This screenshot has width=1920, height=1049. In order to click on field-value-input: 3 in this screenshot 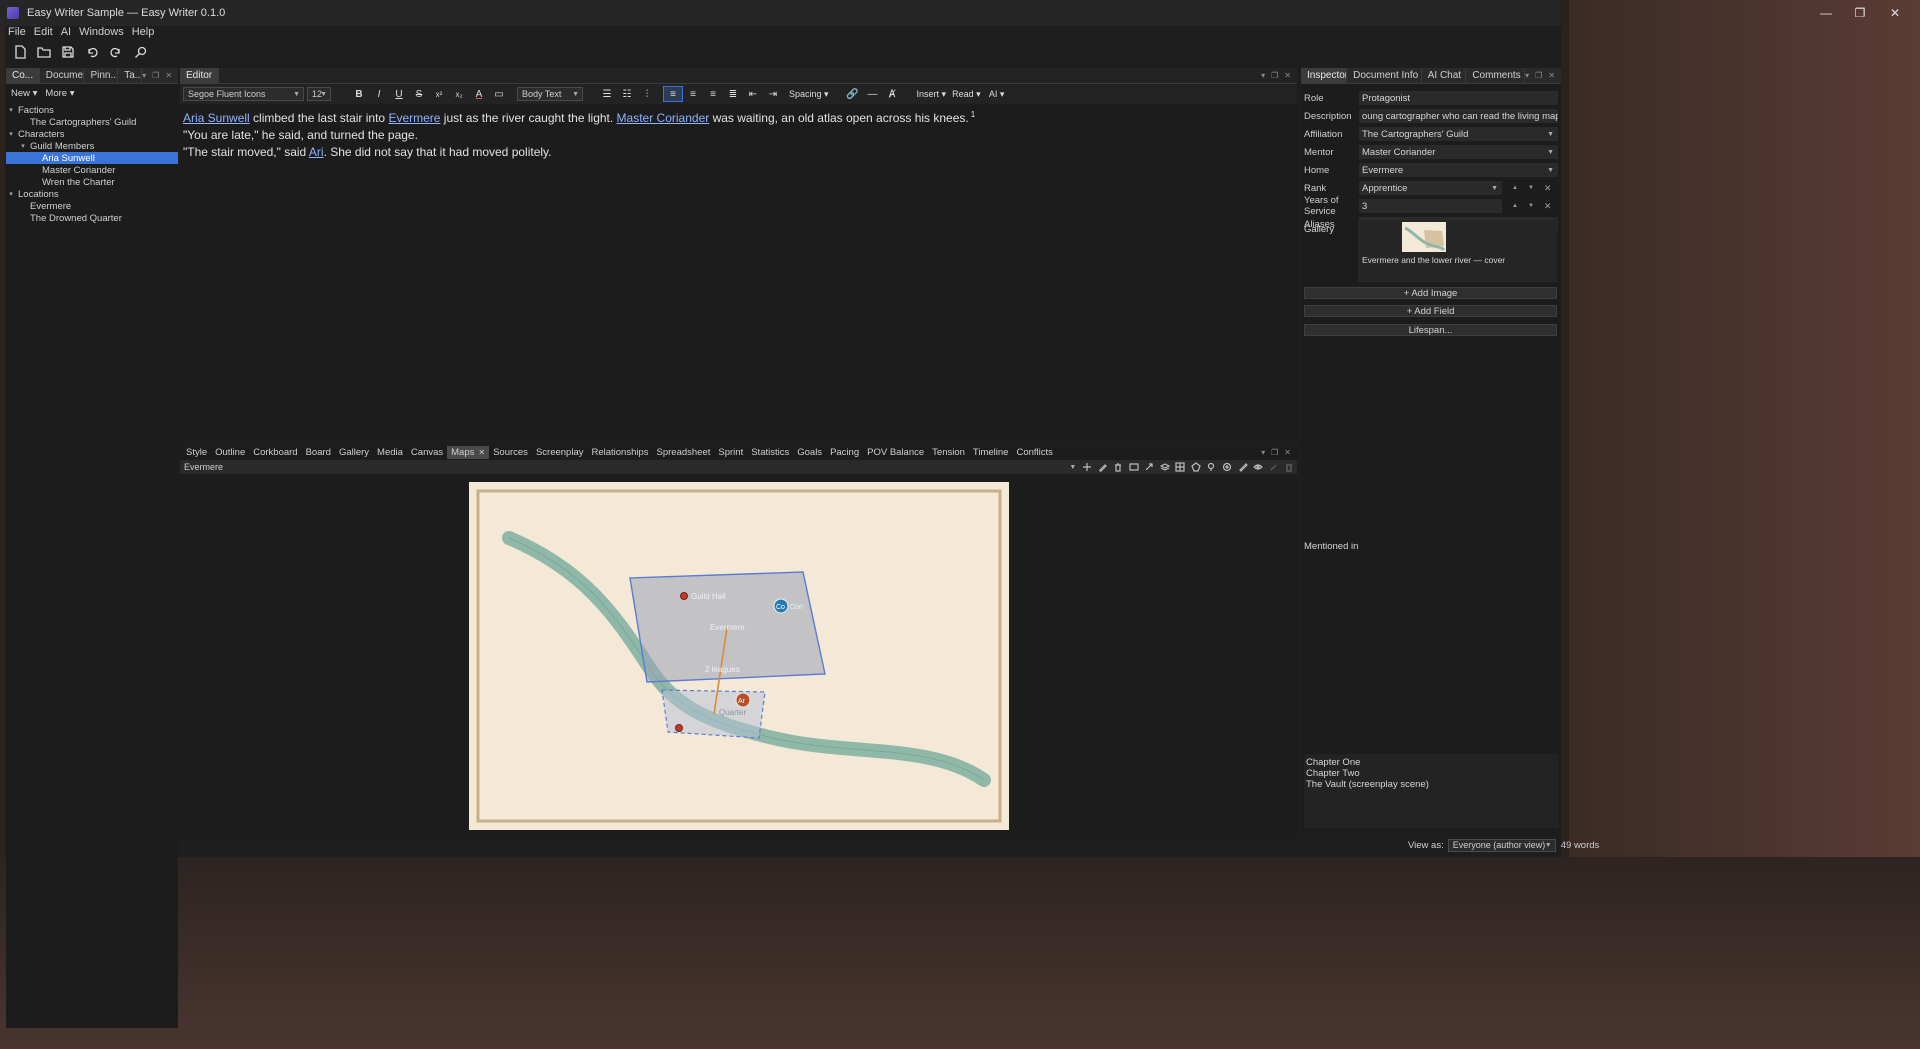, I will do `click(1430, 206)`.